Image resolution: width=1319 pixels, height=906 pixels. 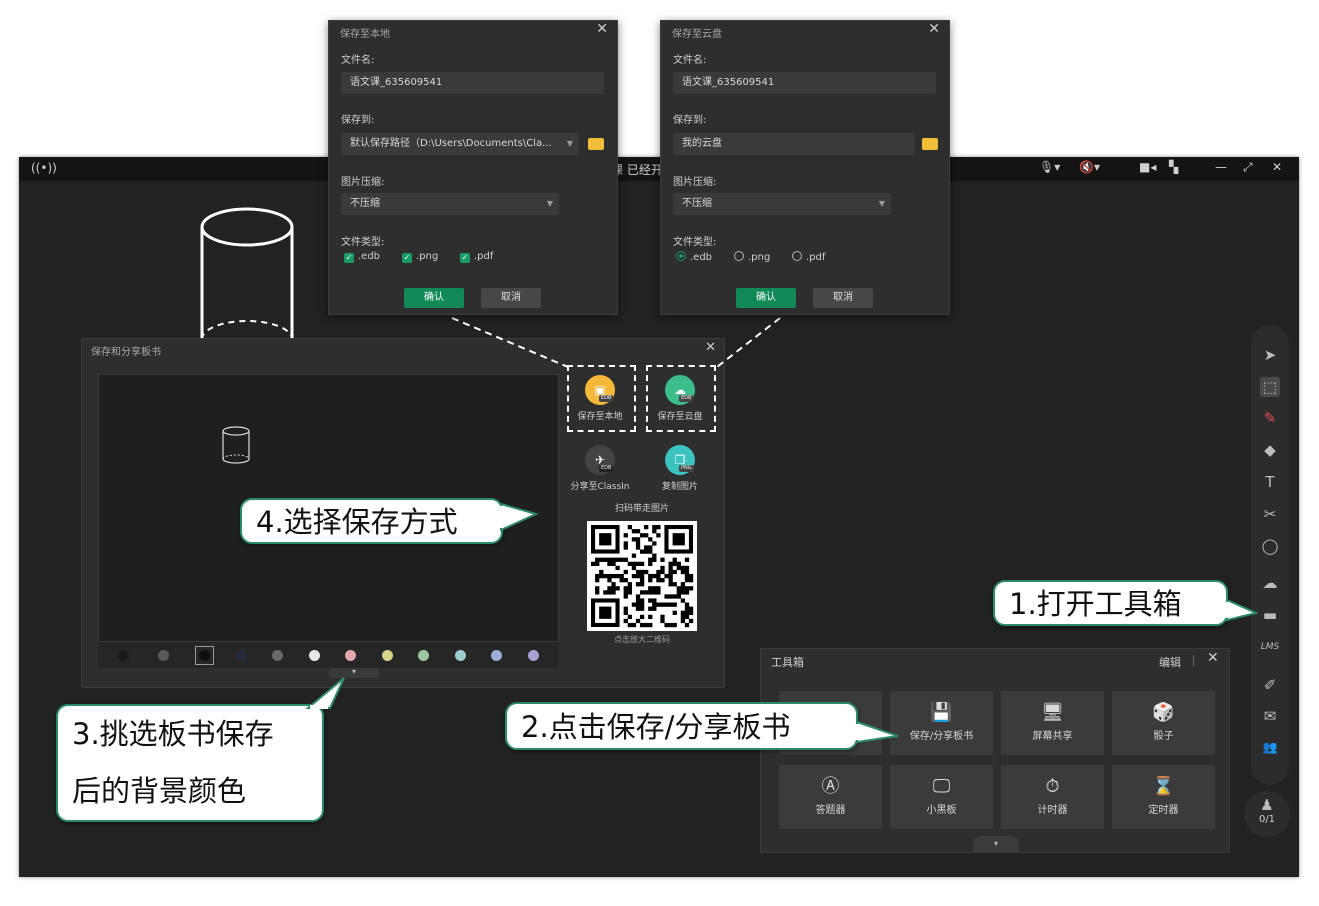 I want to click on saveto-input: 我的云盘, so click(x=794, y=144).